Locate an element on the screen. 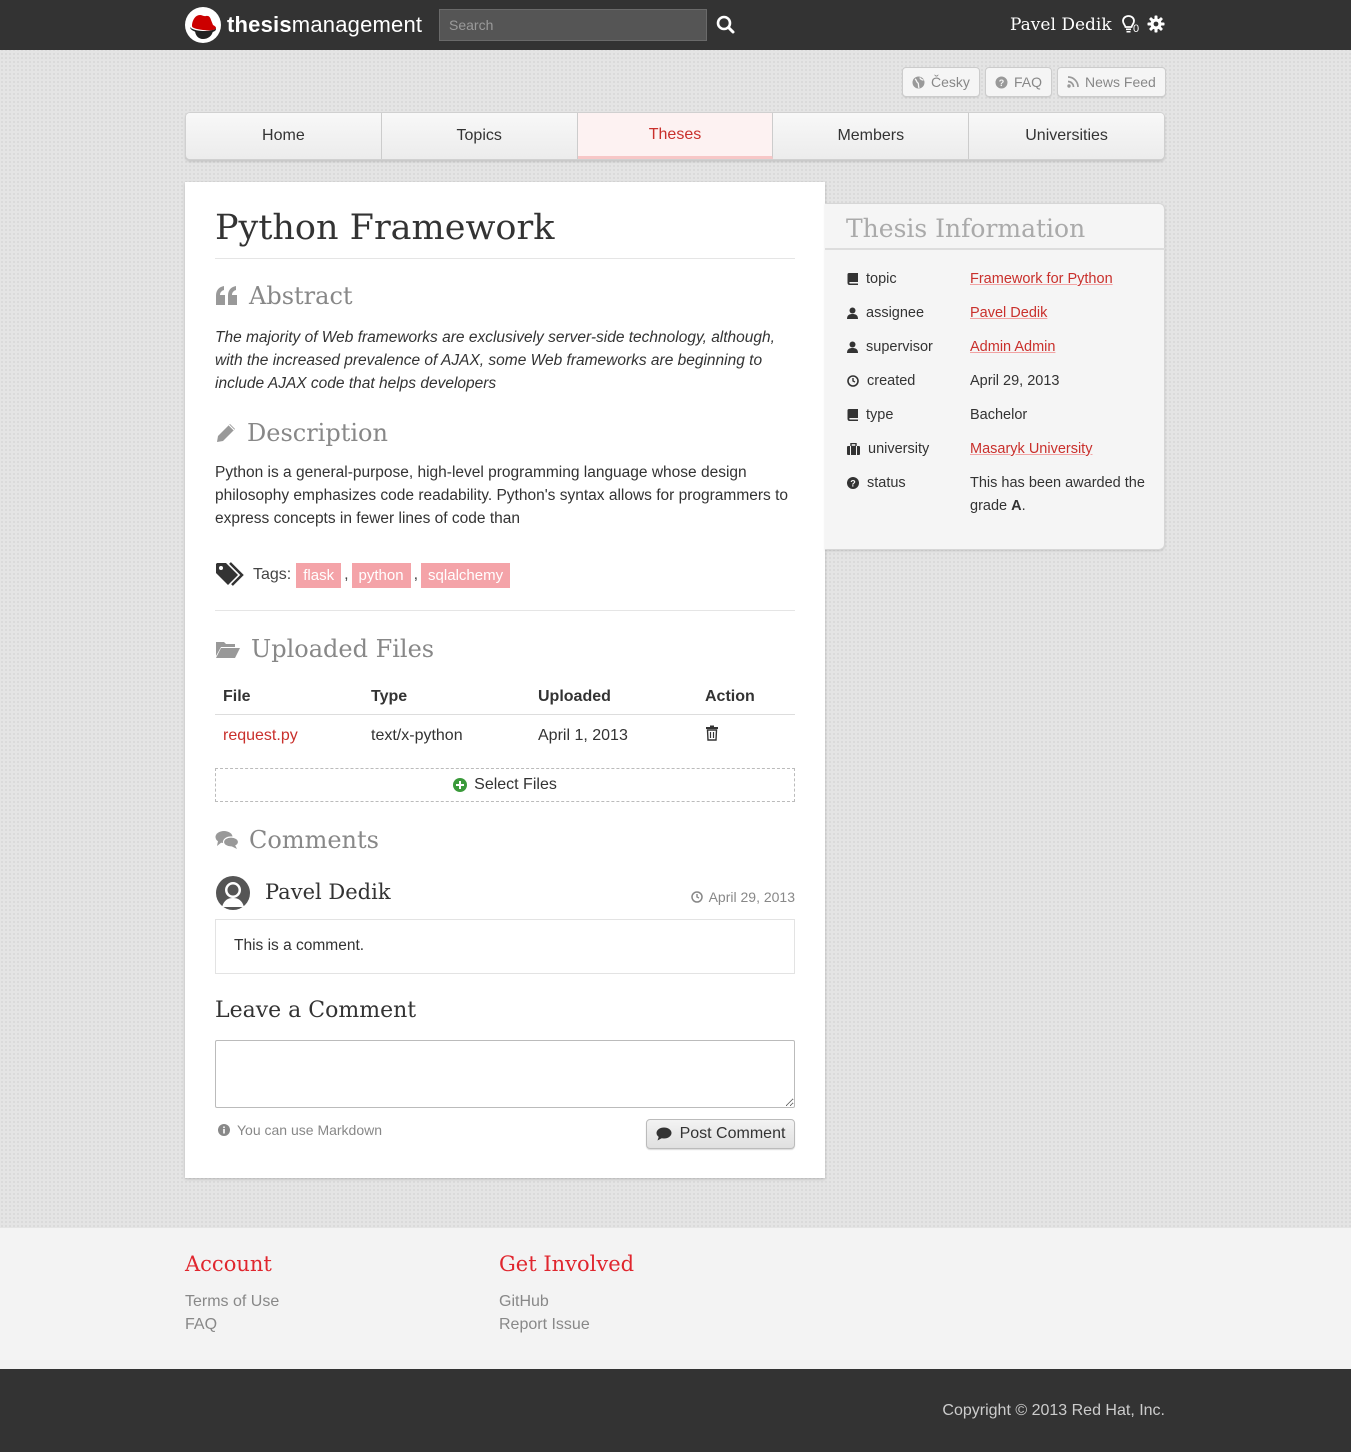  info-icon is located at coordinates (224, 1130).